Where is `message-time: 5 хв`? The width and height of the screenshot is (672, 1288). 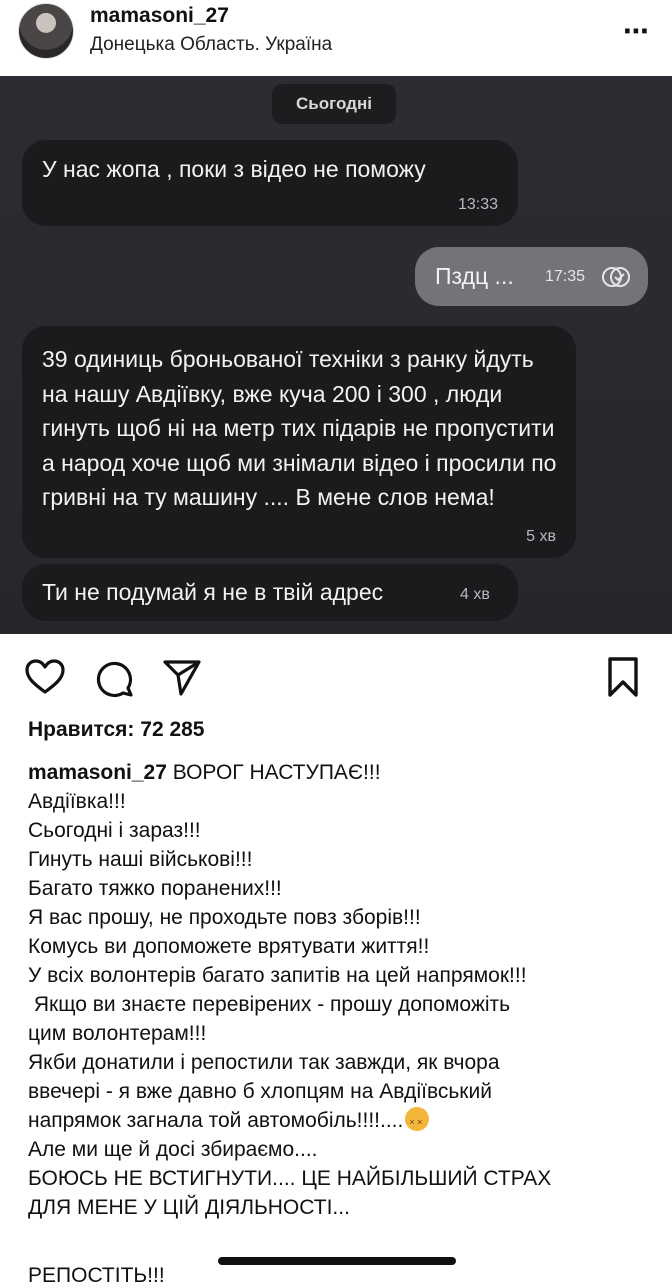 message-time: 5 хв is located at coordinates (541, 536).